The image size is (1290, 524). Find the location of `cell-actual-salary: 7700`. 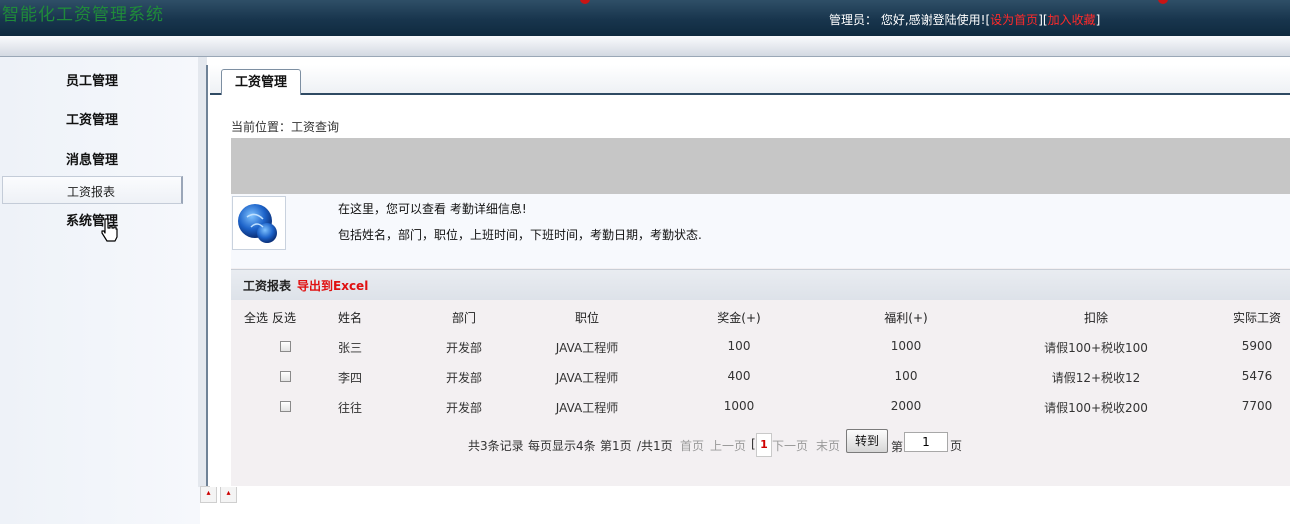

cell-actual-salary: 7700 is located at coordinates (1257, 406).